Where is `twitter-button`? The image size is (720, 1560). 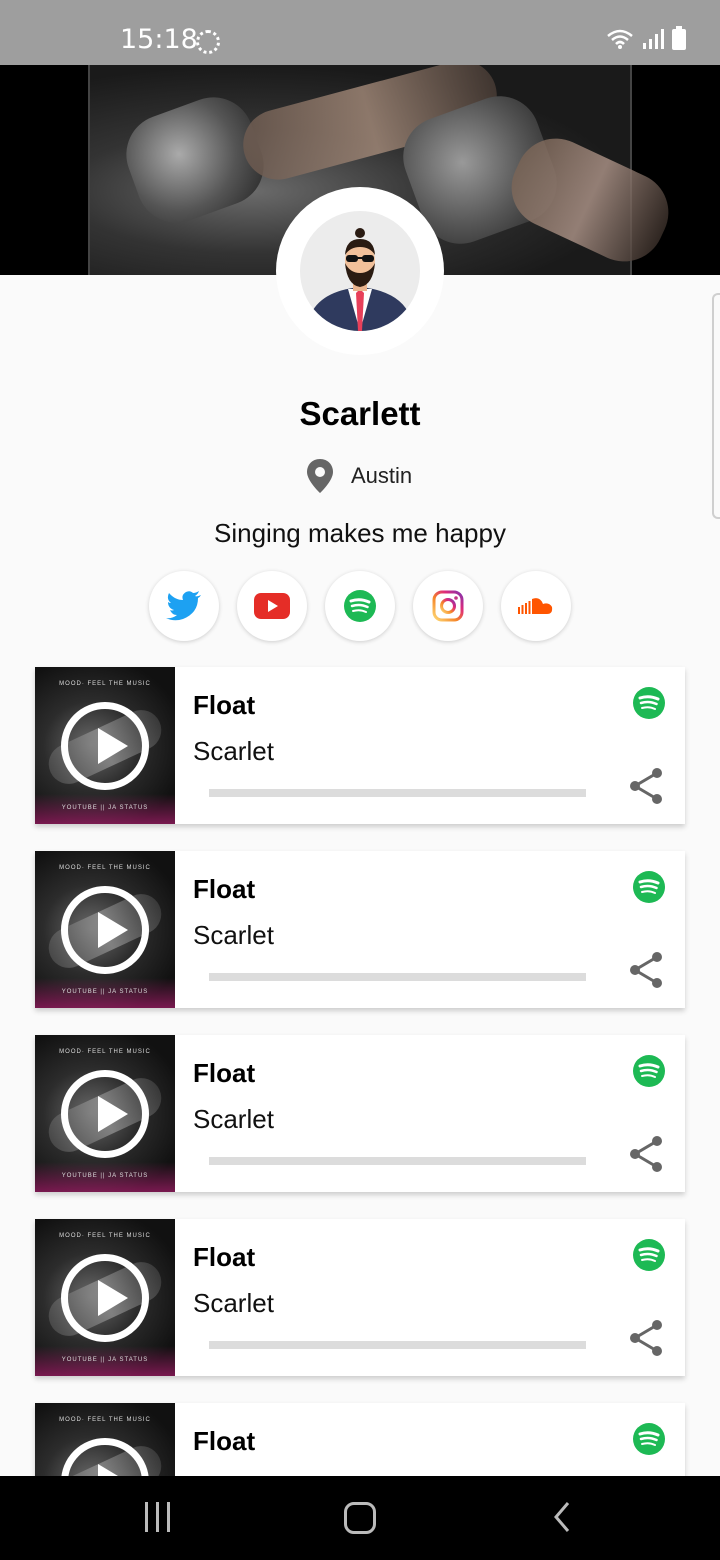
twitter-button is located at coordinates (184, 606).